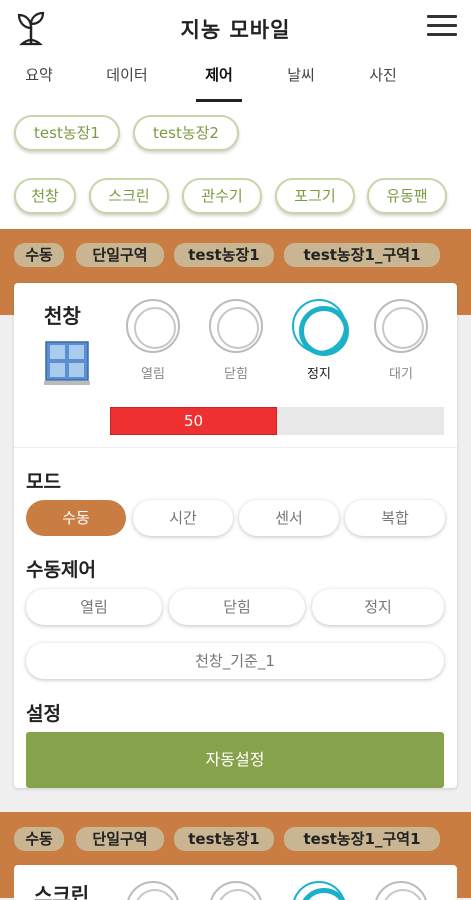  I want to click on panel2-state-close-button, so click(236, 890).